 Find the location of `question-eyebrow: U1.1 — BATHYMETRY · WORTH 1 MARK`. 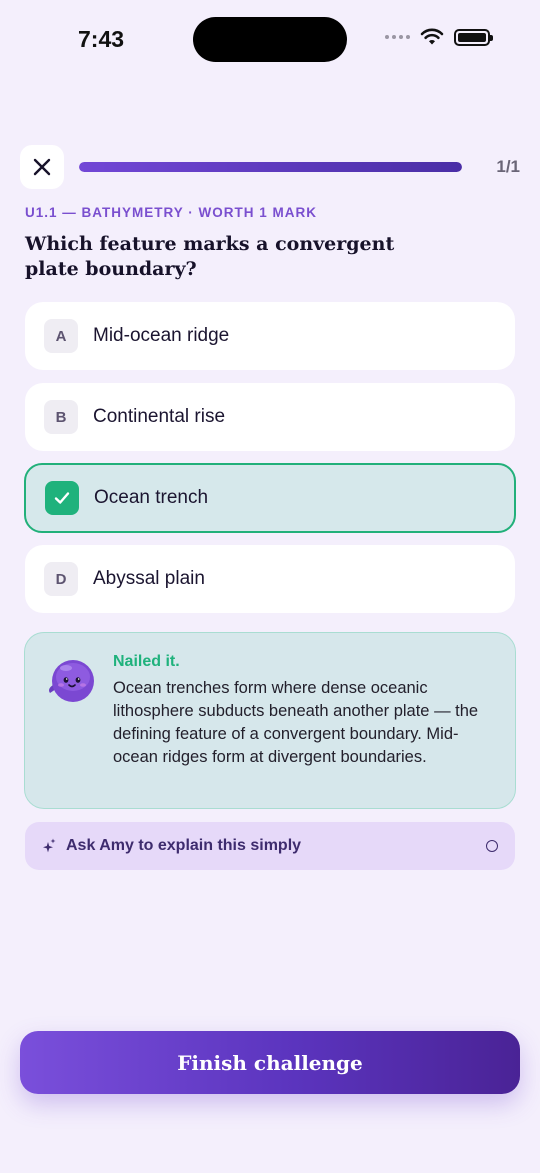

question-eyebrow: U1.1 — BATHYMETRY · WORTH 1 MARK is located at coordinates (171, 212).